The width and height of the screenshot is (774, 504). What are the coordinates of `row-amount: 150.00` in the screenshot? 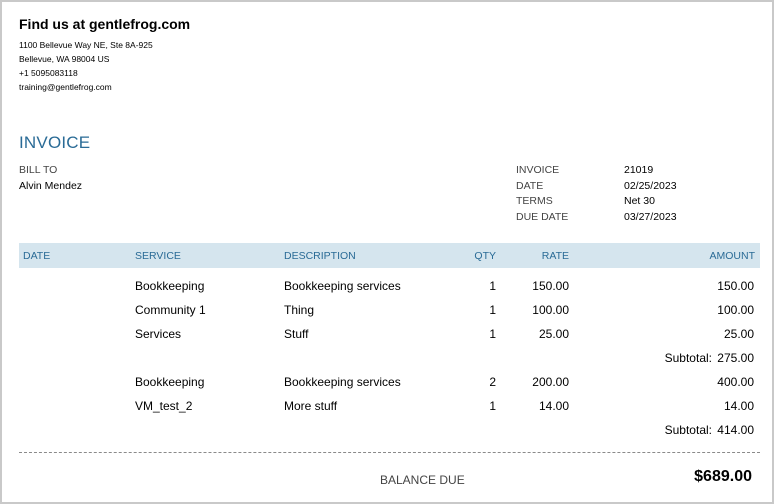 It's located at (735, 286).